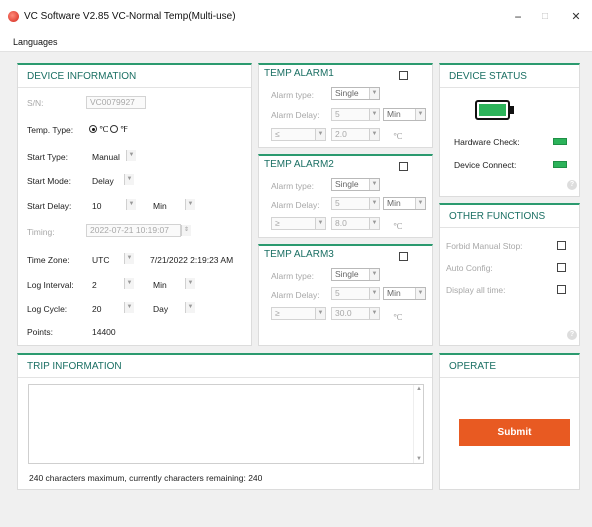 The width and height of the screenshot is (592, 527). What do you see at coordinates (374, 134) in the screenshot?
I see `alarm1-threshold-dropdown-arrow-icon: ▼` at bounding box center [374, 134].